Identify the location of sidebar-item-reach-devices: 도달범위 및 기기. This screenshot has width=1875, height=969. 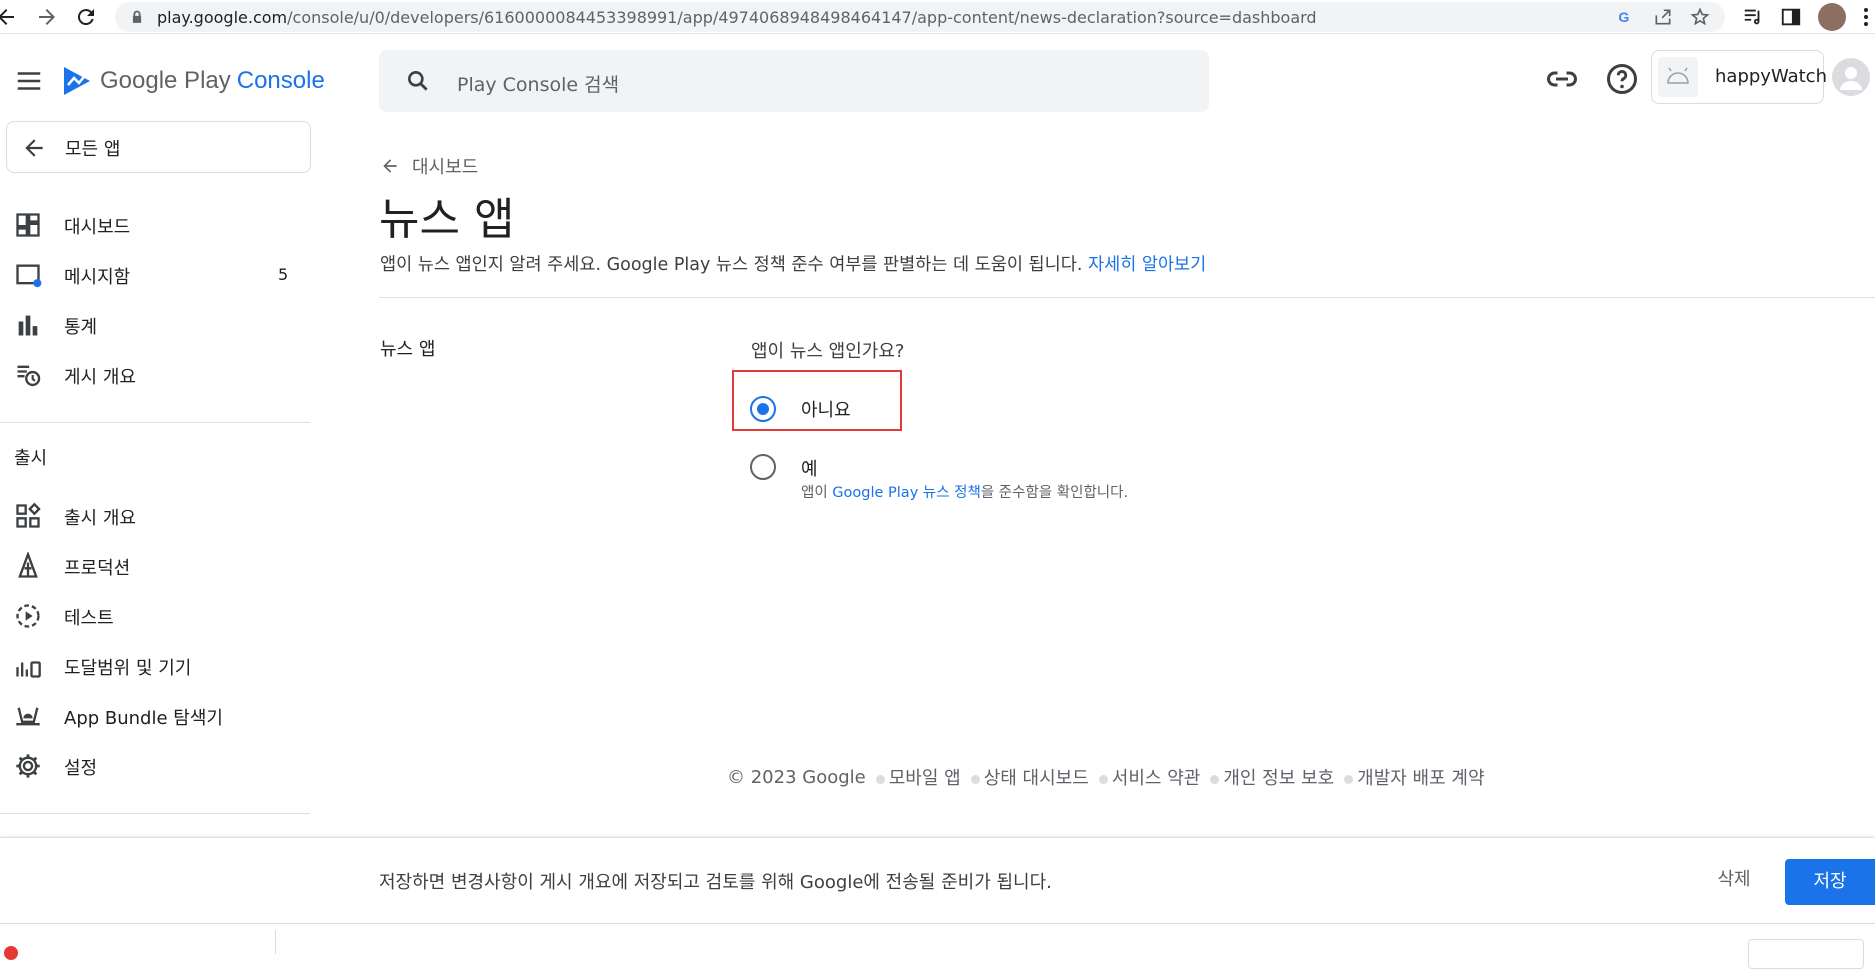
(155, 666).